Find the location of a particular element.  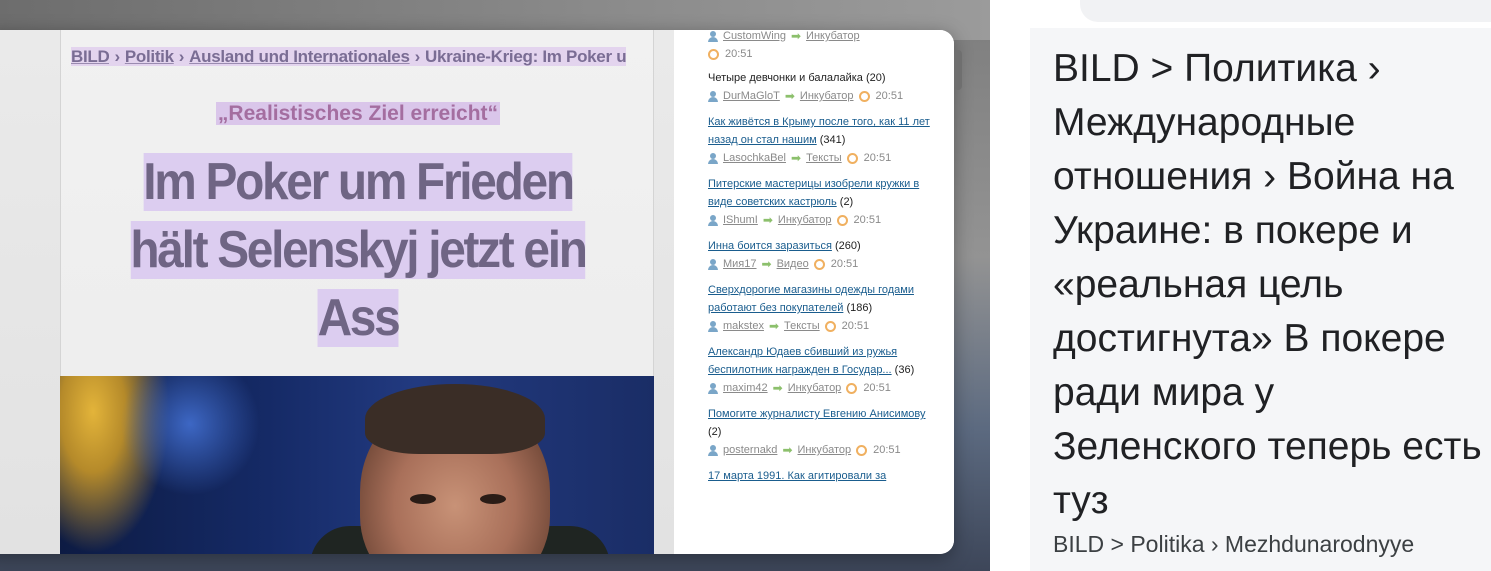

kicker-text: „Realistisches Ziel erreicht“ is located at coordinates (358, 113).